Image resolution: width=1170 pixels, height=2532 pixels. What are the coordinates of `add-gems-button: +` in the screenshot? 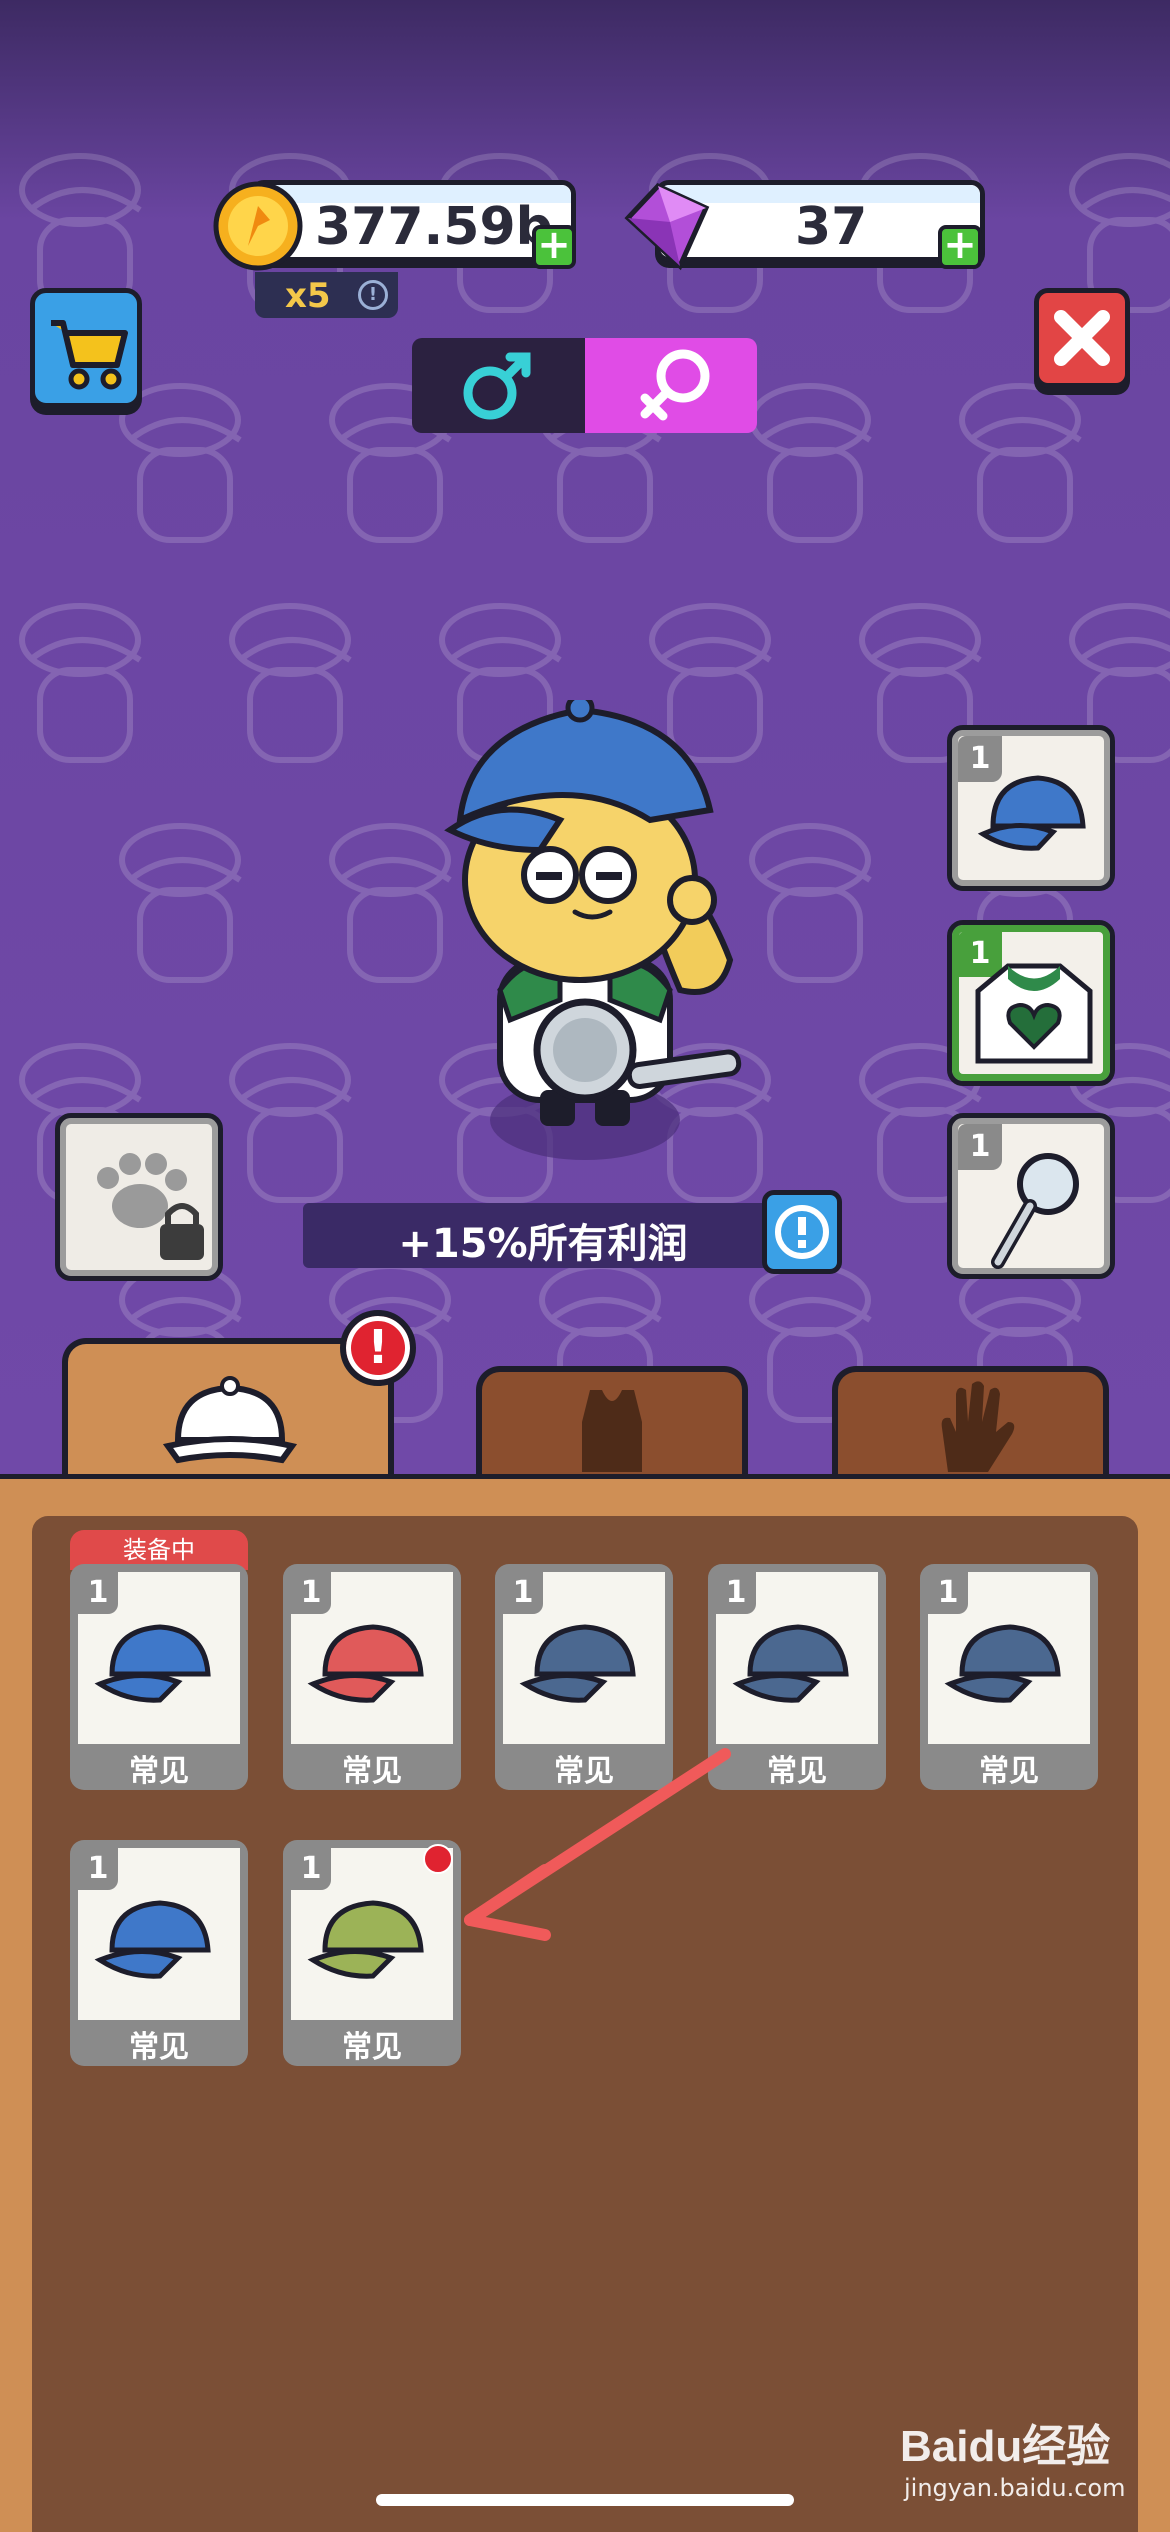 It's located at (960, 247).